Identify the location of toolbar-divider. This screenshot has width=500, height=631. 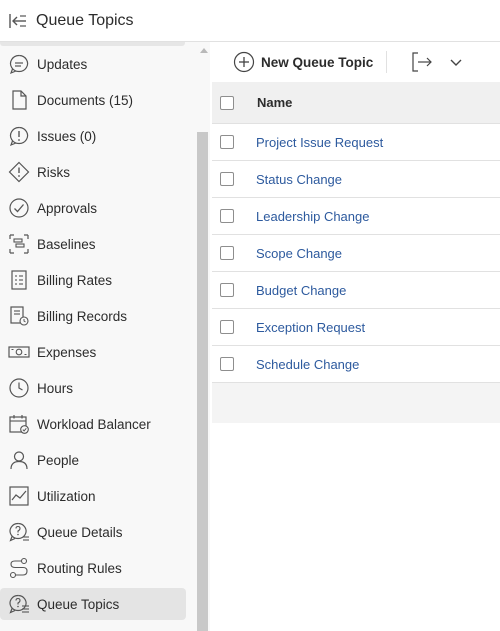
(386, 62).